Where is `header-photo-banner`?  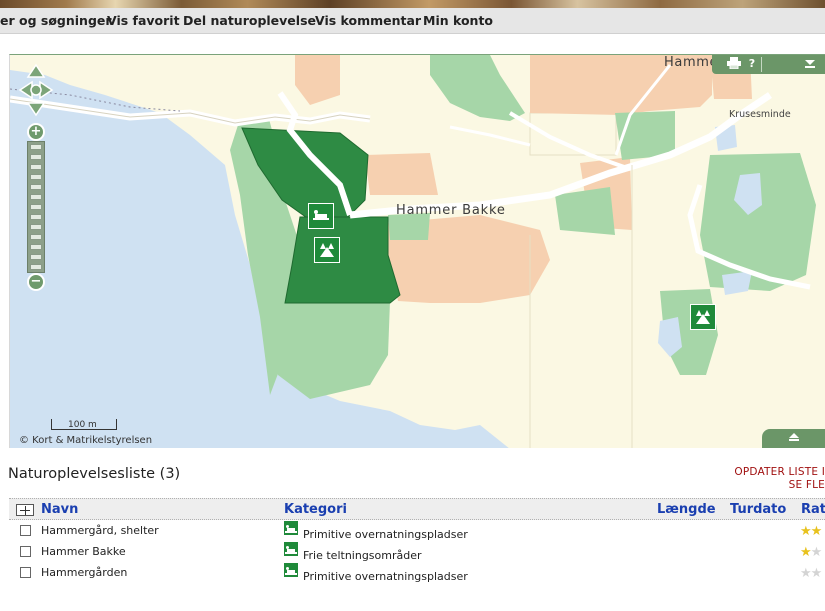
header-photo-banner is located at coordinates (412, 4).